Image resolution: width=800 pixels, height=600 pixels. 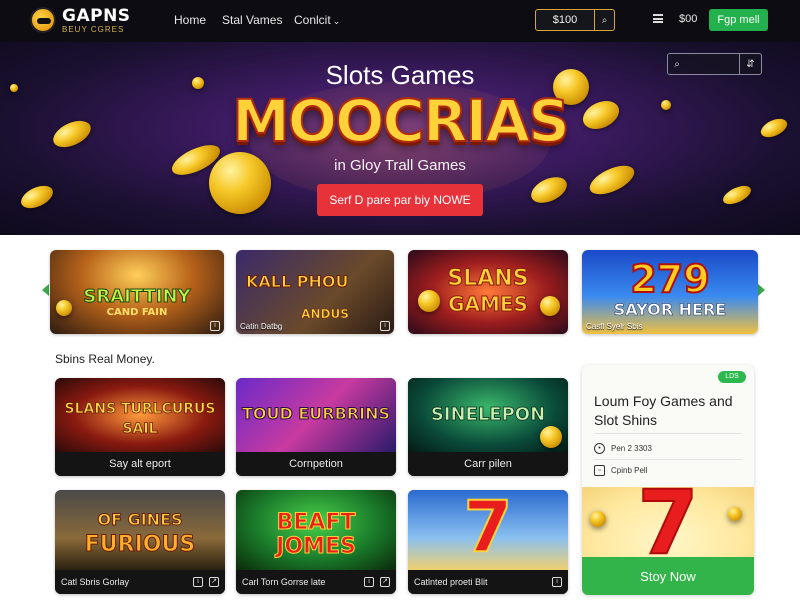 What do you see at coordinates (140, 530) in the screenshot?
I see `game-art` at bounding box center [140, 530].